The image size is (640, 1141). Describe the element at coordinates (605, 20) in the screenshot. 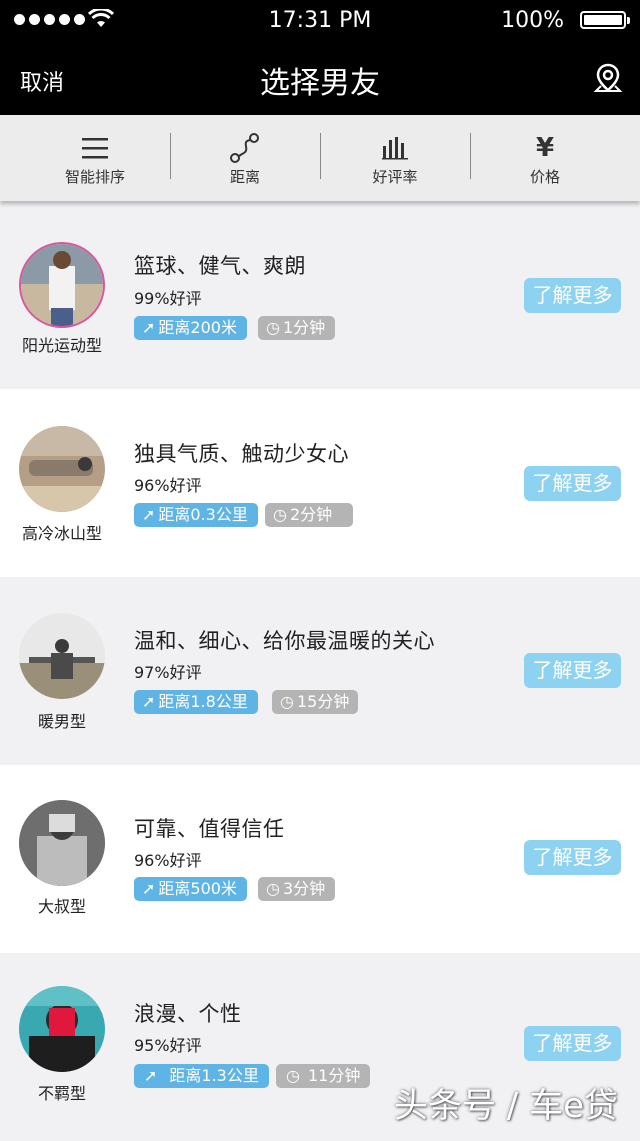

I see `battery-icon` at that location.